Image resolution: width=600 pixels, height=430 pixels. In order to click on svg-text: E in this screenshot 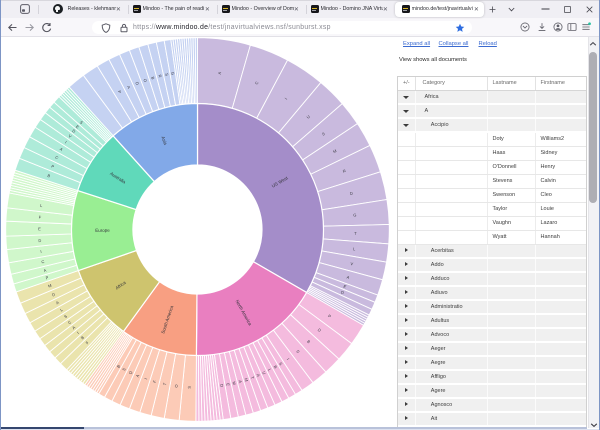, I will do `click(39, 228)`.